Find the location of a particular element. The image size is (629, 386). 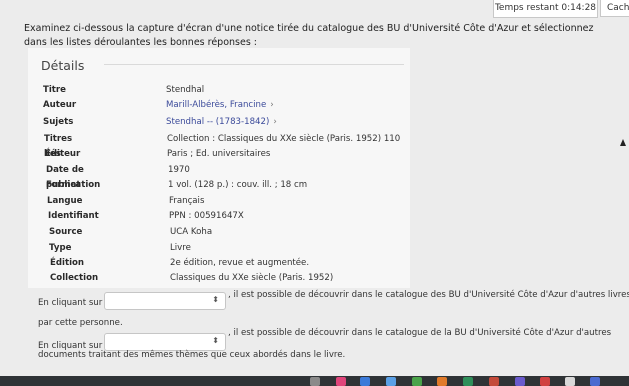

record-label: Format is located at coordinates (63, 185).